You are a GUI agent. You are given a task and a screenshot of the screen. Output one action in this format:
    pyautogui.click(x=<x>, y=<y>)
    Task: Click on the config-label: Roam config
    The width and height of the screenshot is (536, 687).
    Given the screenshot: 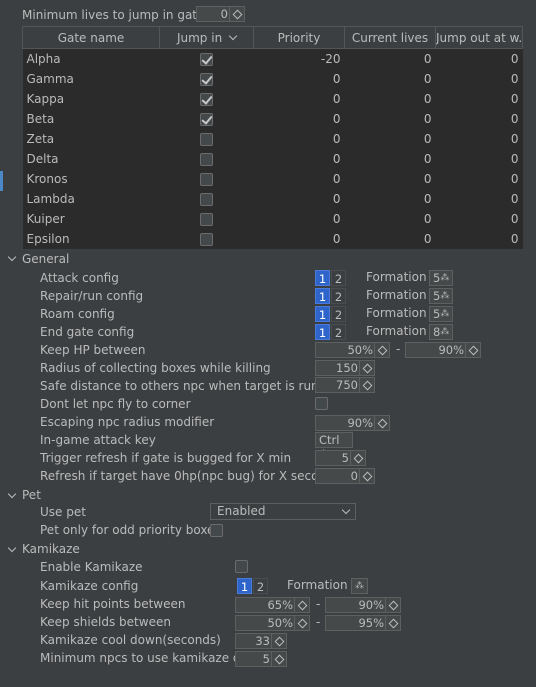 What is the action you would take?
    pyautogui.click(x=77, y=314)
    